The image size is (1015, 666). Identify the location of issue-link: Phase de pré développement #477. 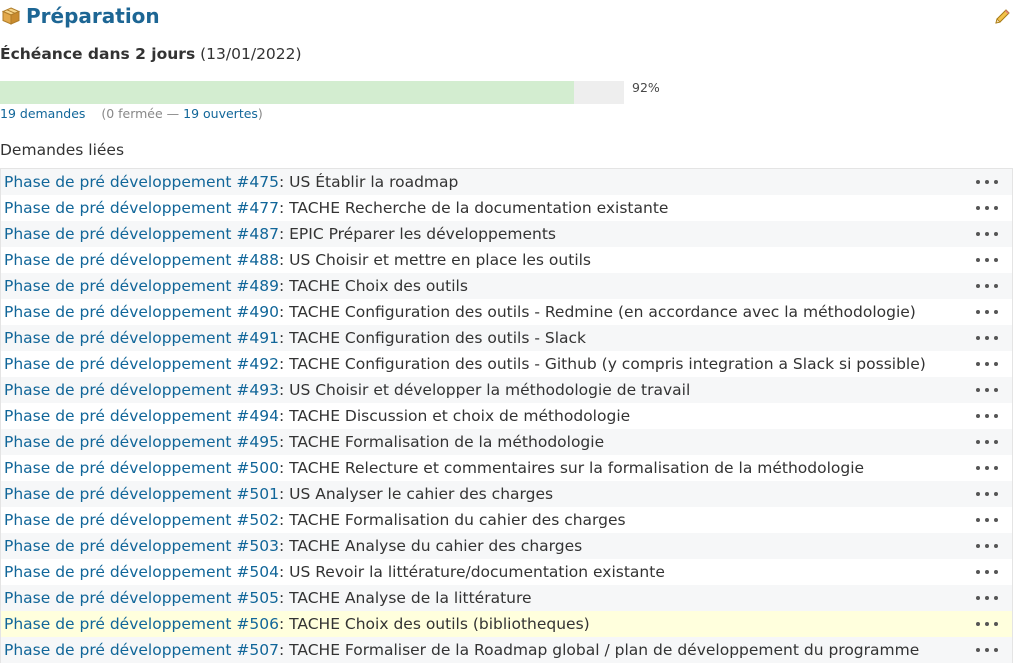
(141, 208).